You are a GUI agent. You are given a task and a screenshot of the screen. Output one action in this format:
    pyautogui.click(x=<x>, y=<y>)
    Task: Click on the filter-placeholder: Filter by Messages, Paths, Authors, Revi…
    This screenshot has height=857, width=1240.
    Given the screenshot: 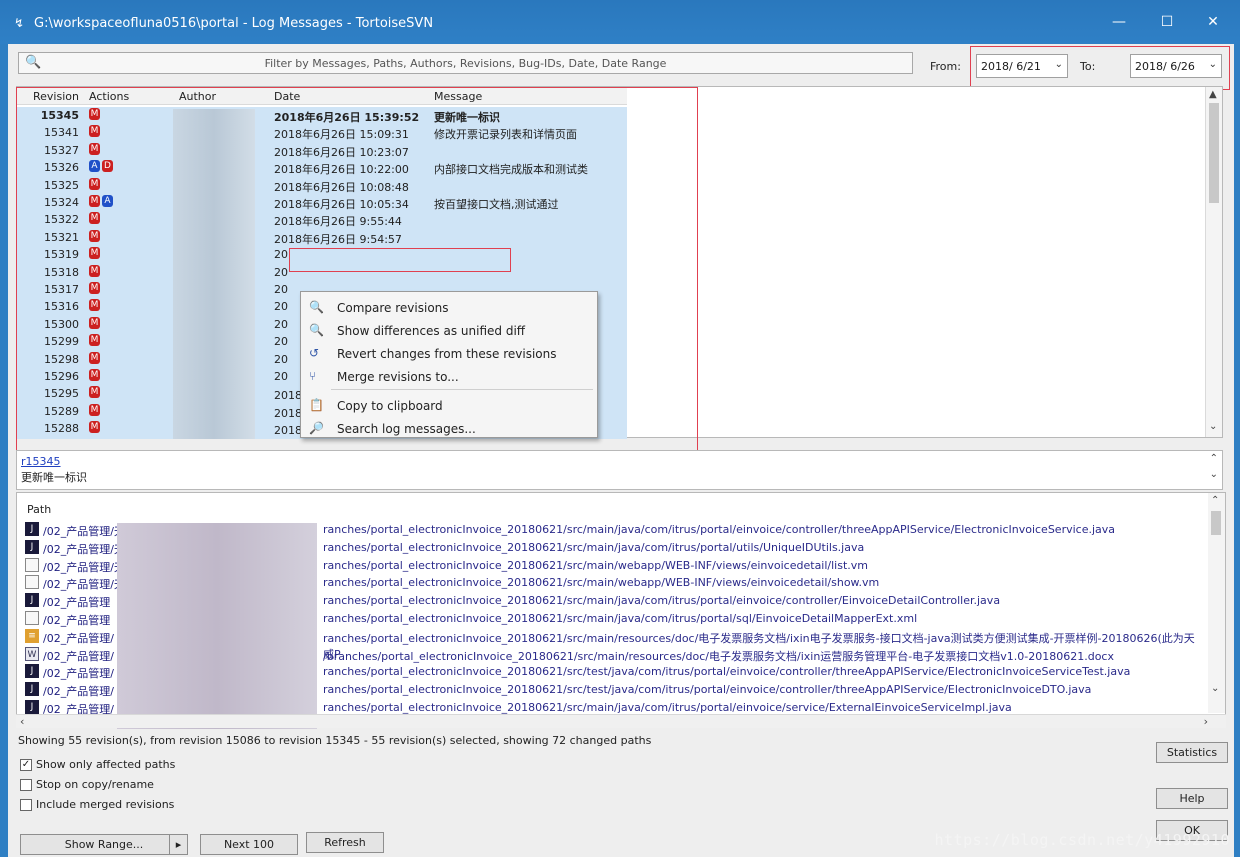 What is the action you would take?
    pyautogui.click(x=465, y=63)
    